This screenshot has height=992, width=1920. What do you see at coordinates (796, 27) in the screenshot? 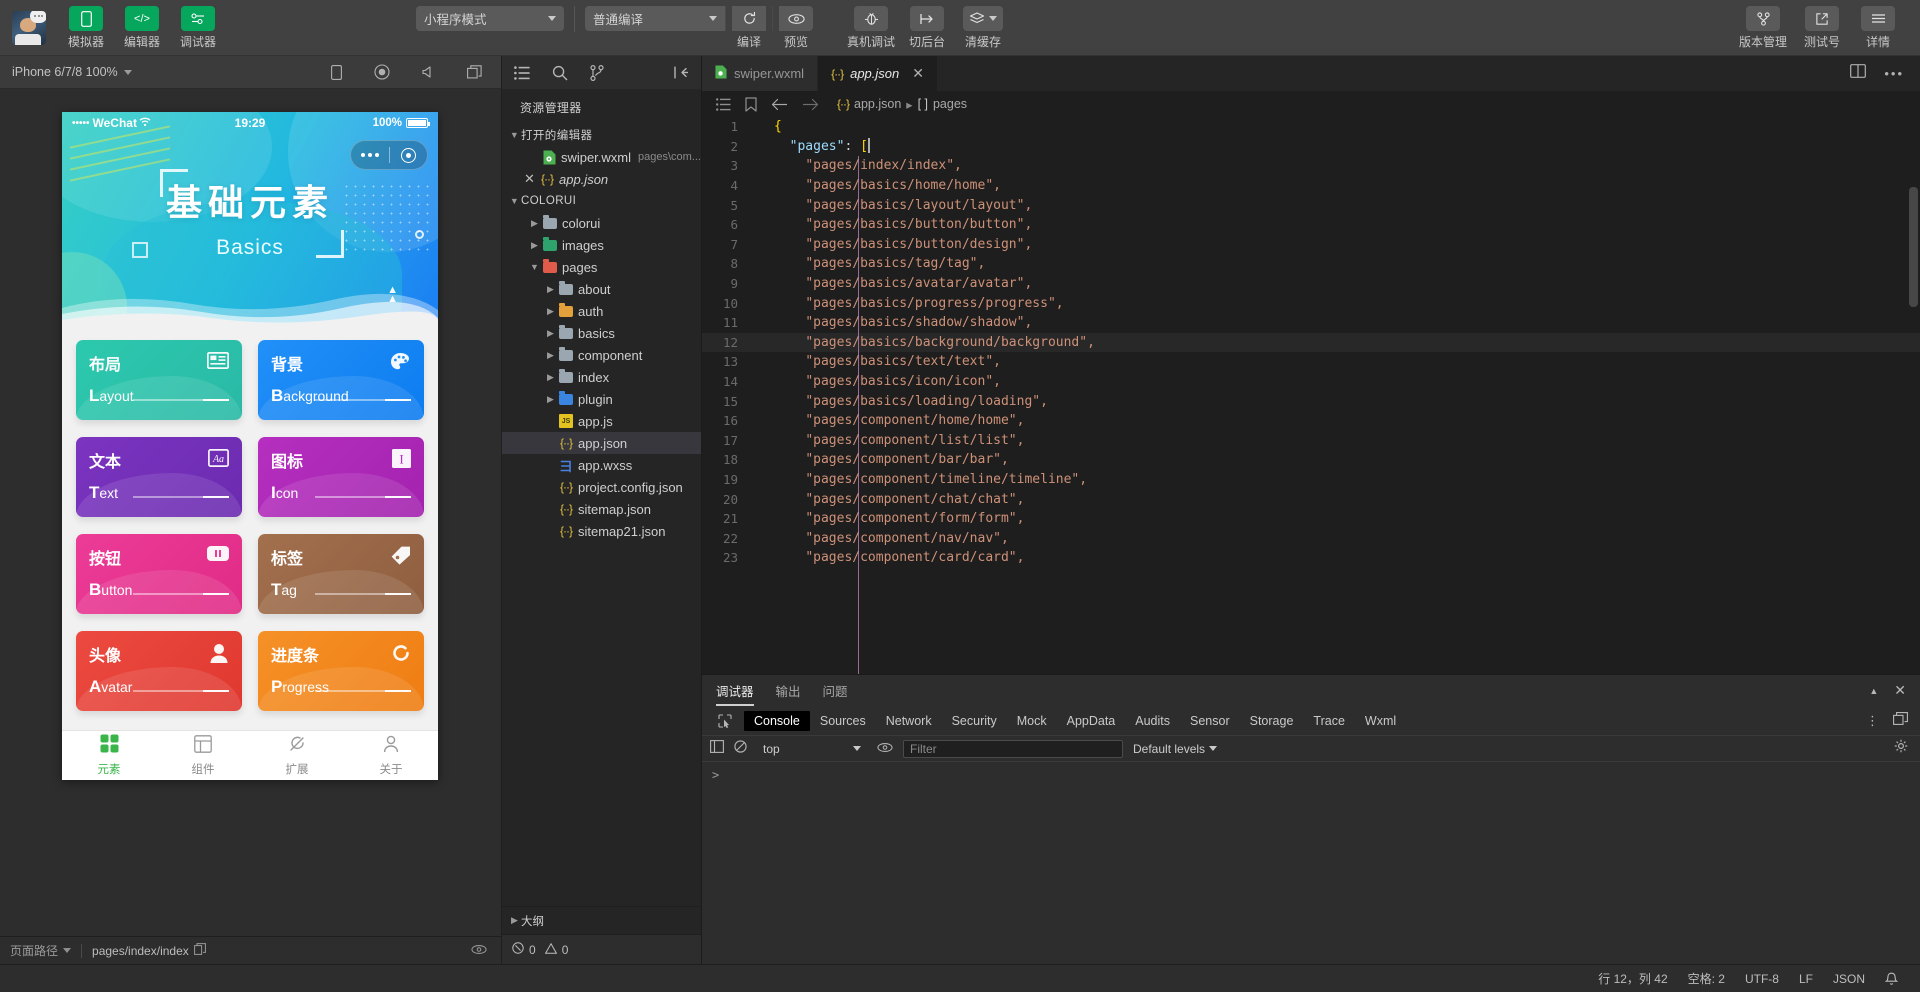
I see `preview-button: 预览` at bounding box center [796, 27].